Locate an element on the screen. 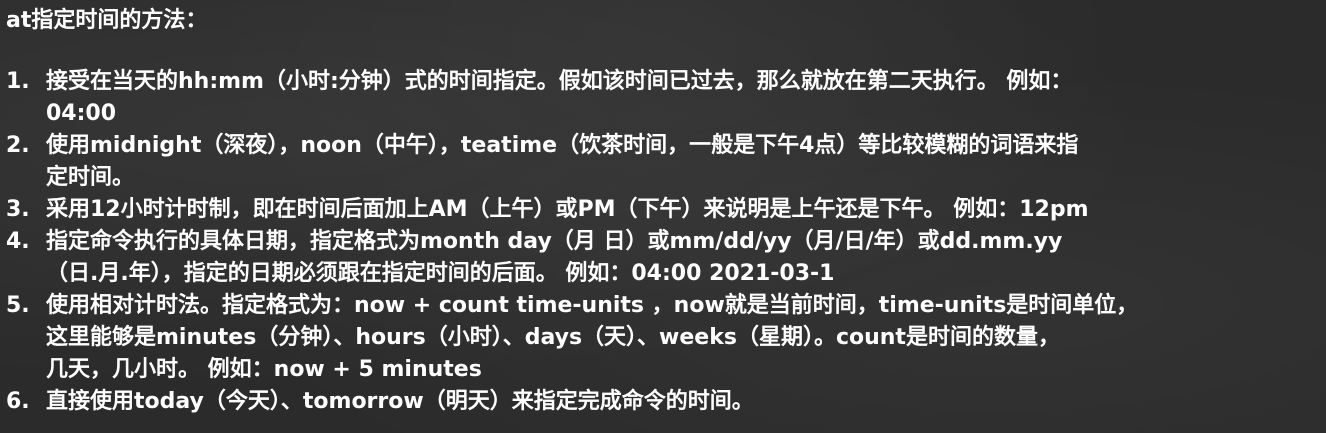 The image size is (1326, 433). list-item-text: 几天，几小时。 例如：now + 5 minutes is located at coordinates (264, 369).